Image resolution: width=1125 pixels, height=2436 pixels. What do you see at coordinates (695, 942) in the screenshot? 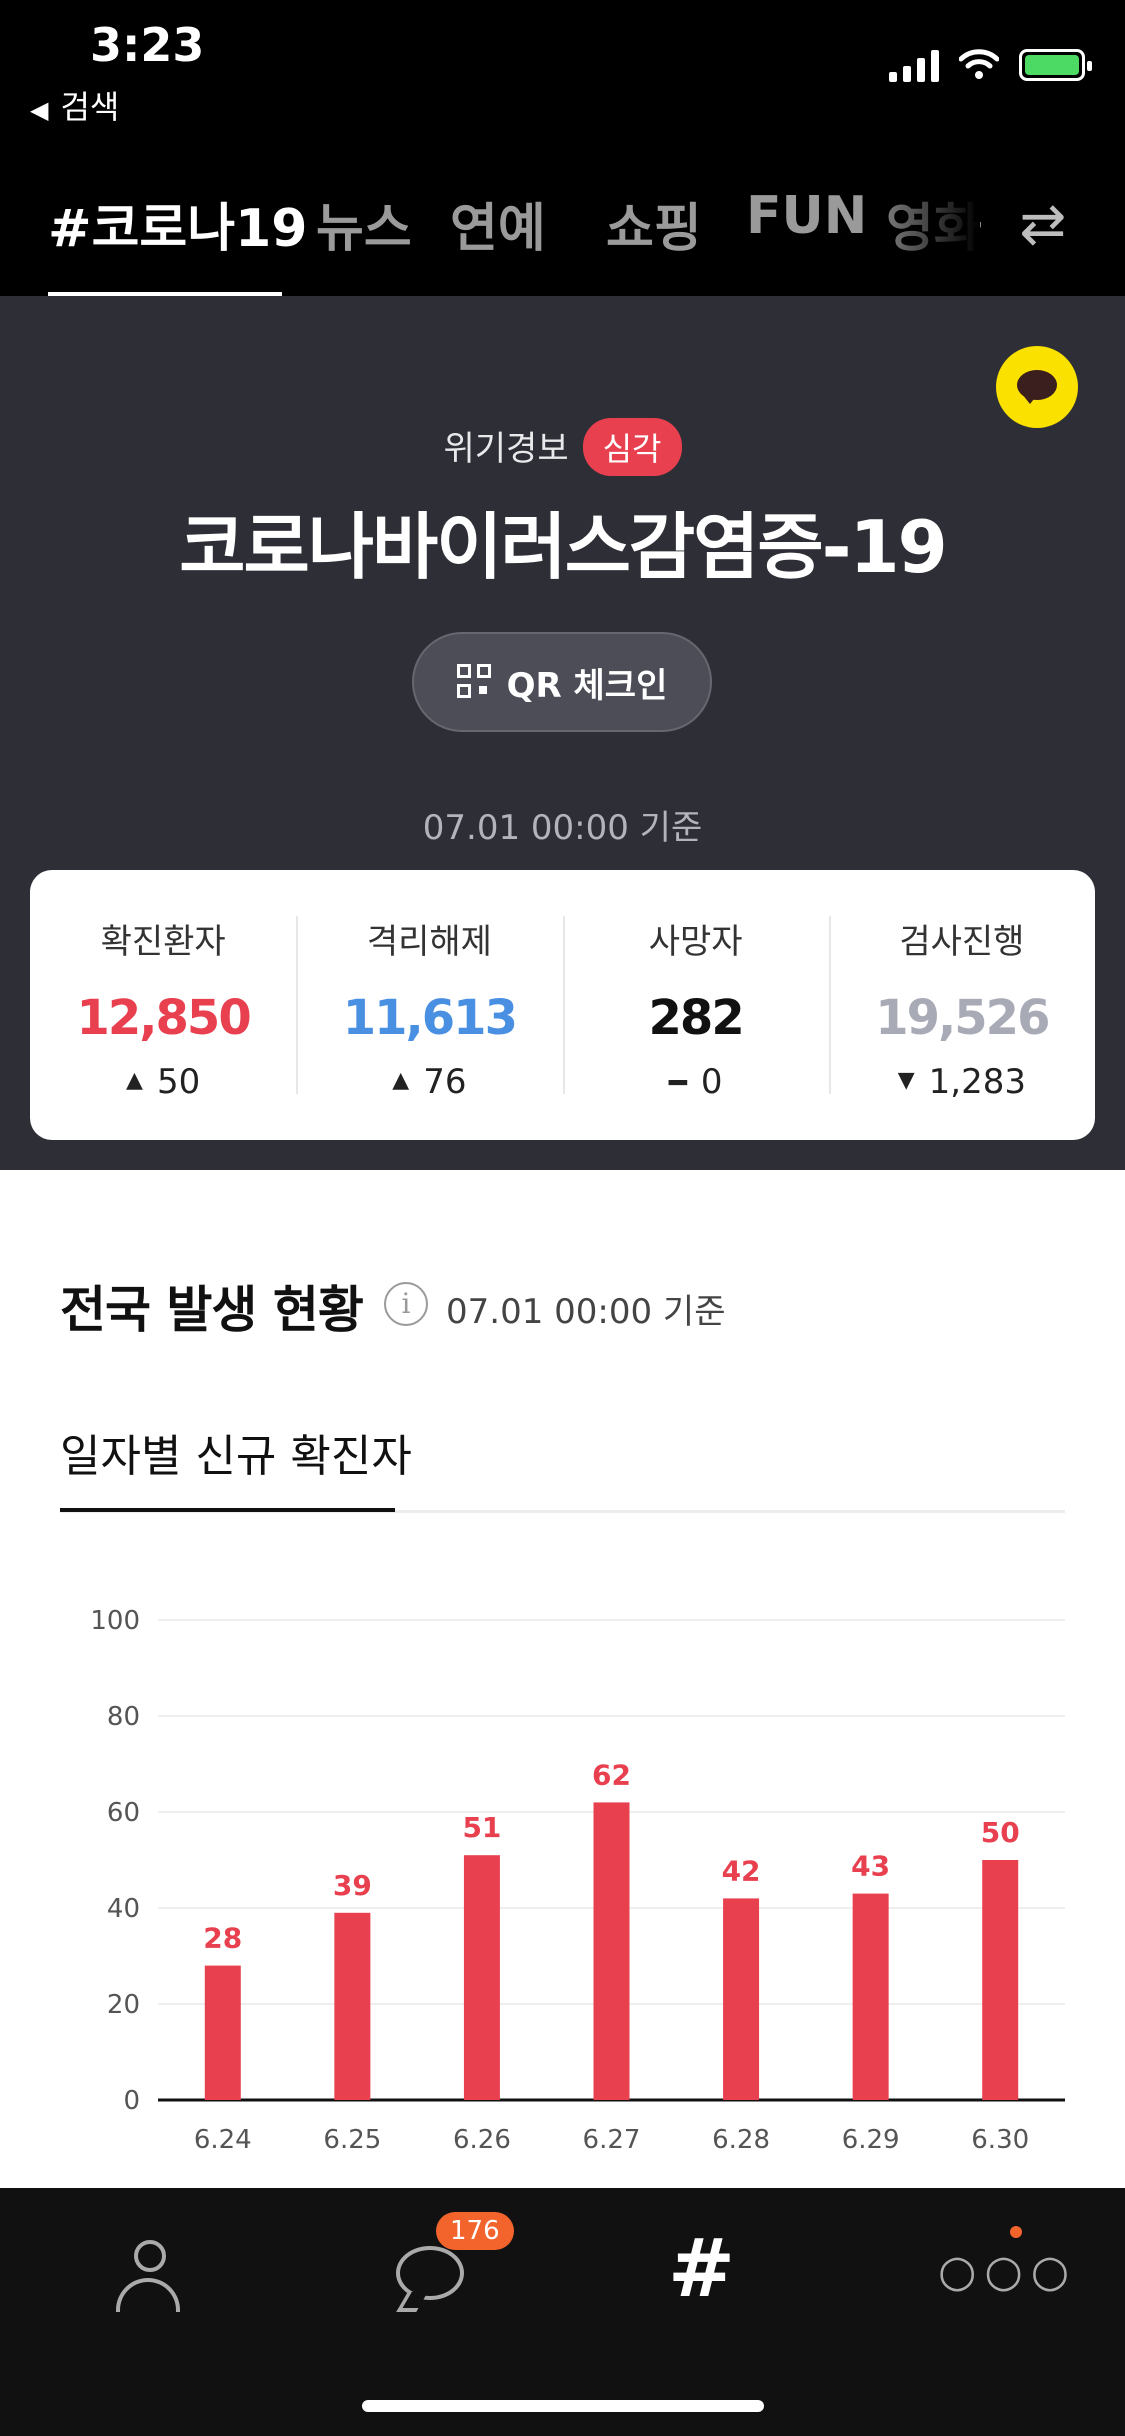
I see `stat-label: 사망자` at bounding box center [695, 942].